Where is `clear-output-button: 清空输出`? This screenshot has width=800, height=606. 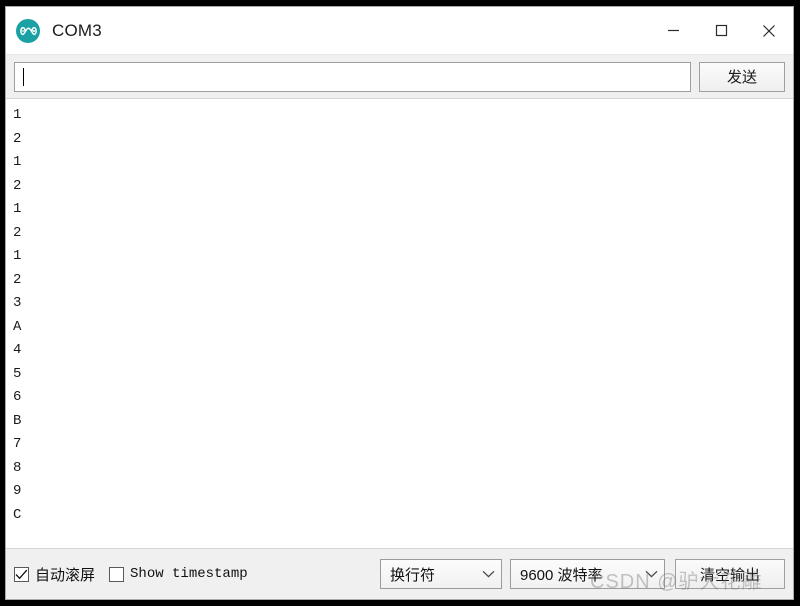
clear-output-button: 清空输出 is located at coordinates (730, 574).